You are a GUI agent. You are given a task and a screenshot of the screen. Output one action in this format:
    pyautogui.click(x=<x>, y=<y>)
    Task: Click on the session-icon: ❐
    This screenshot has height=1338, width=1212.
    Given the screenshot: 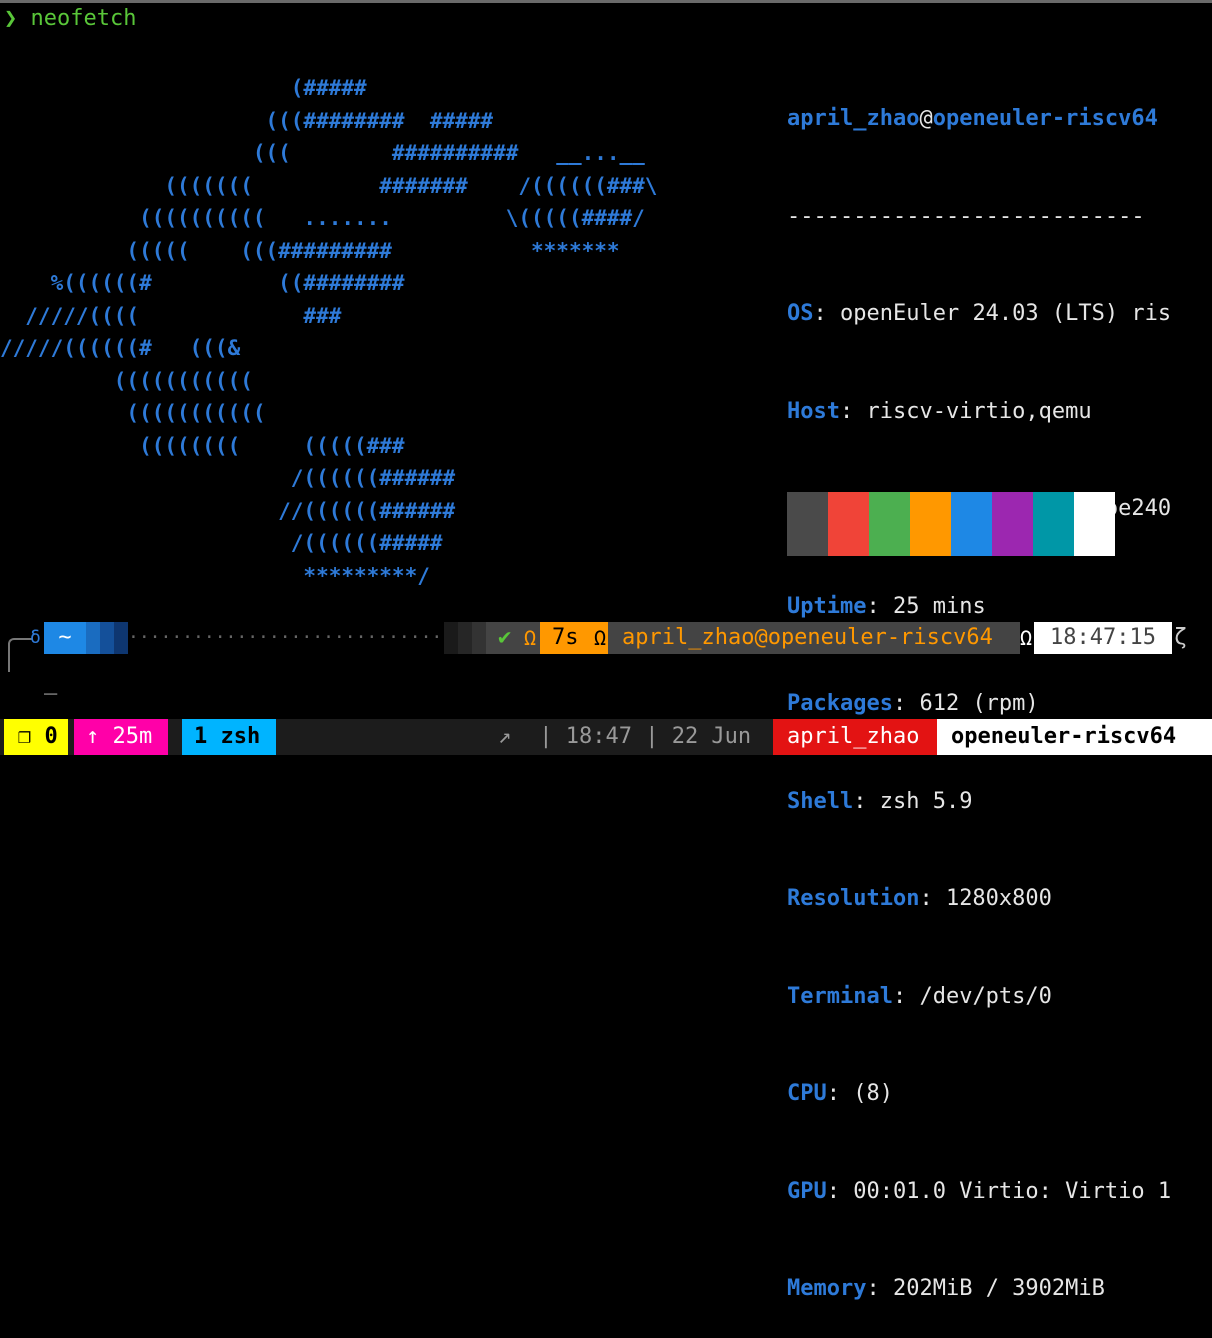 What is the action you would take?
    pyautogui.click(x=25, y=736)
    